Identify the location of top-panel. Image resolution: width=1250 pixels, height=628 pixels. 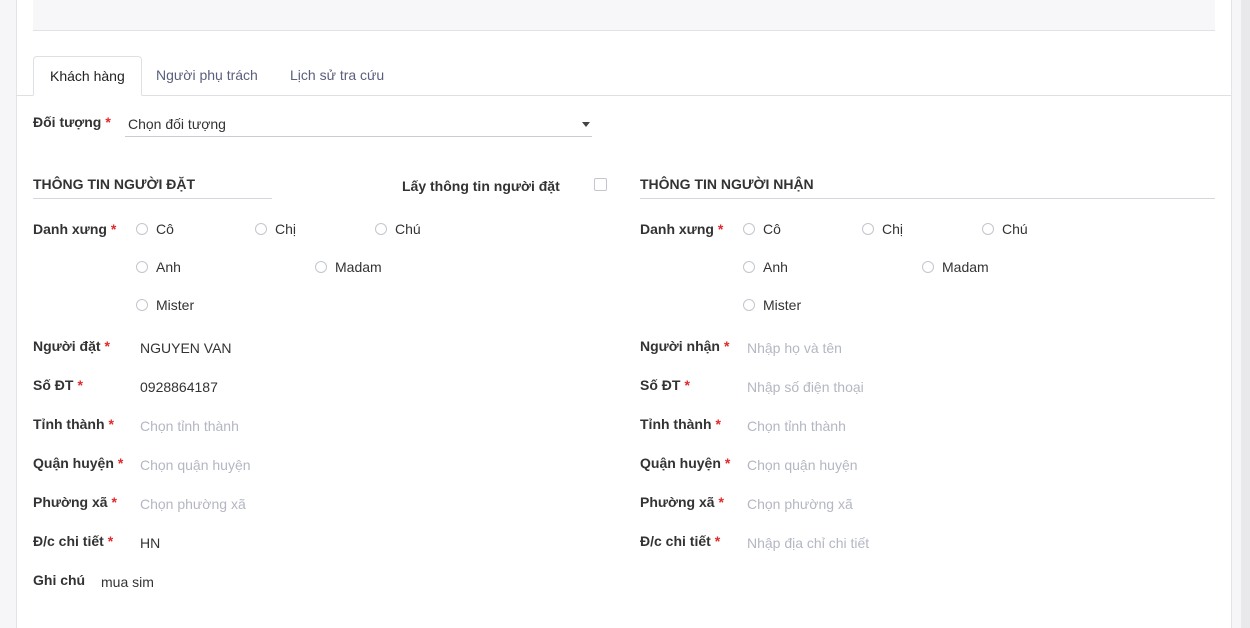
(624, 15).